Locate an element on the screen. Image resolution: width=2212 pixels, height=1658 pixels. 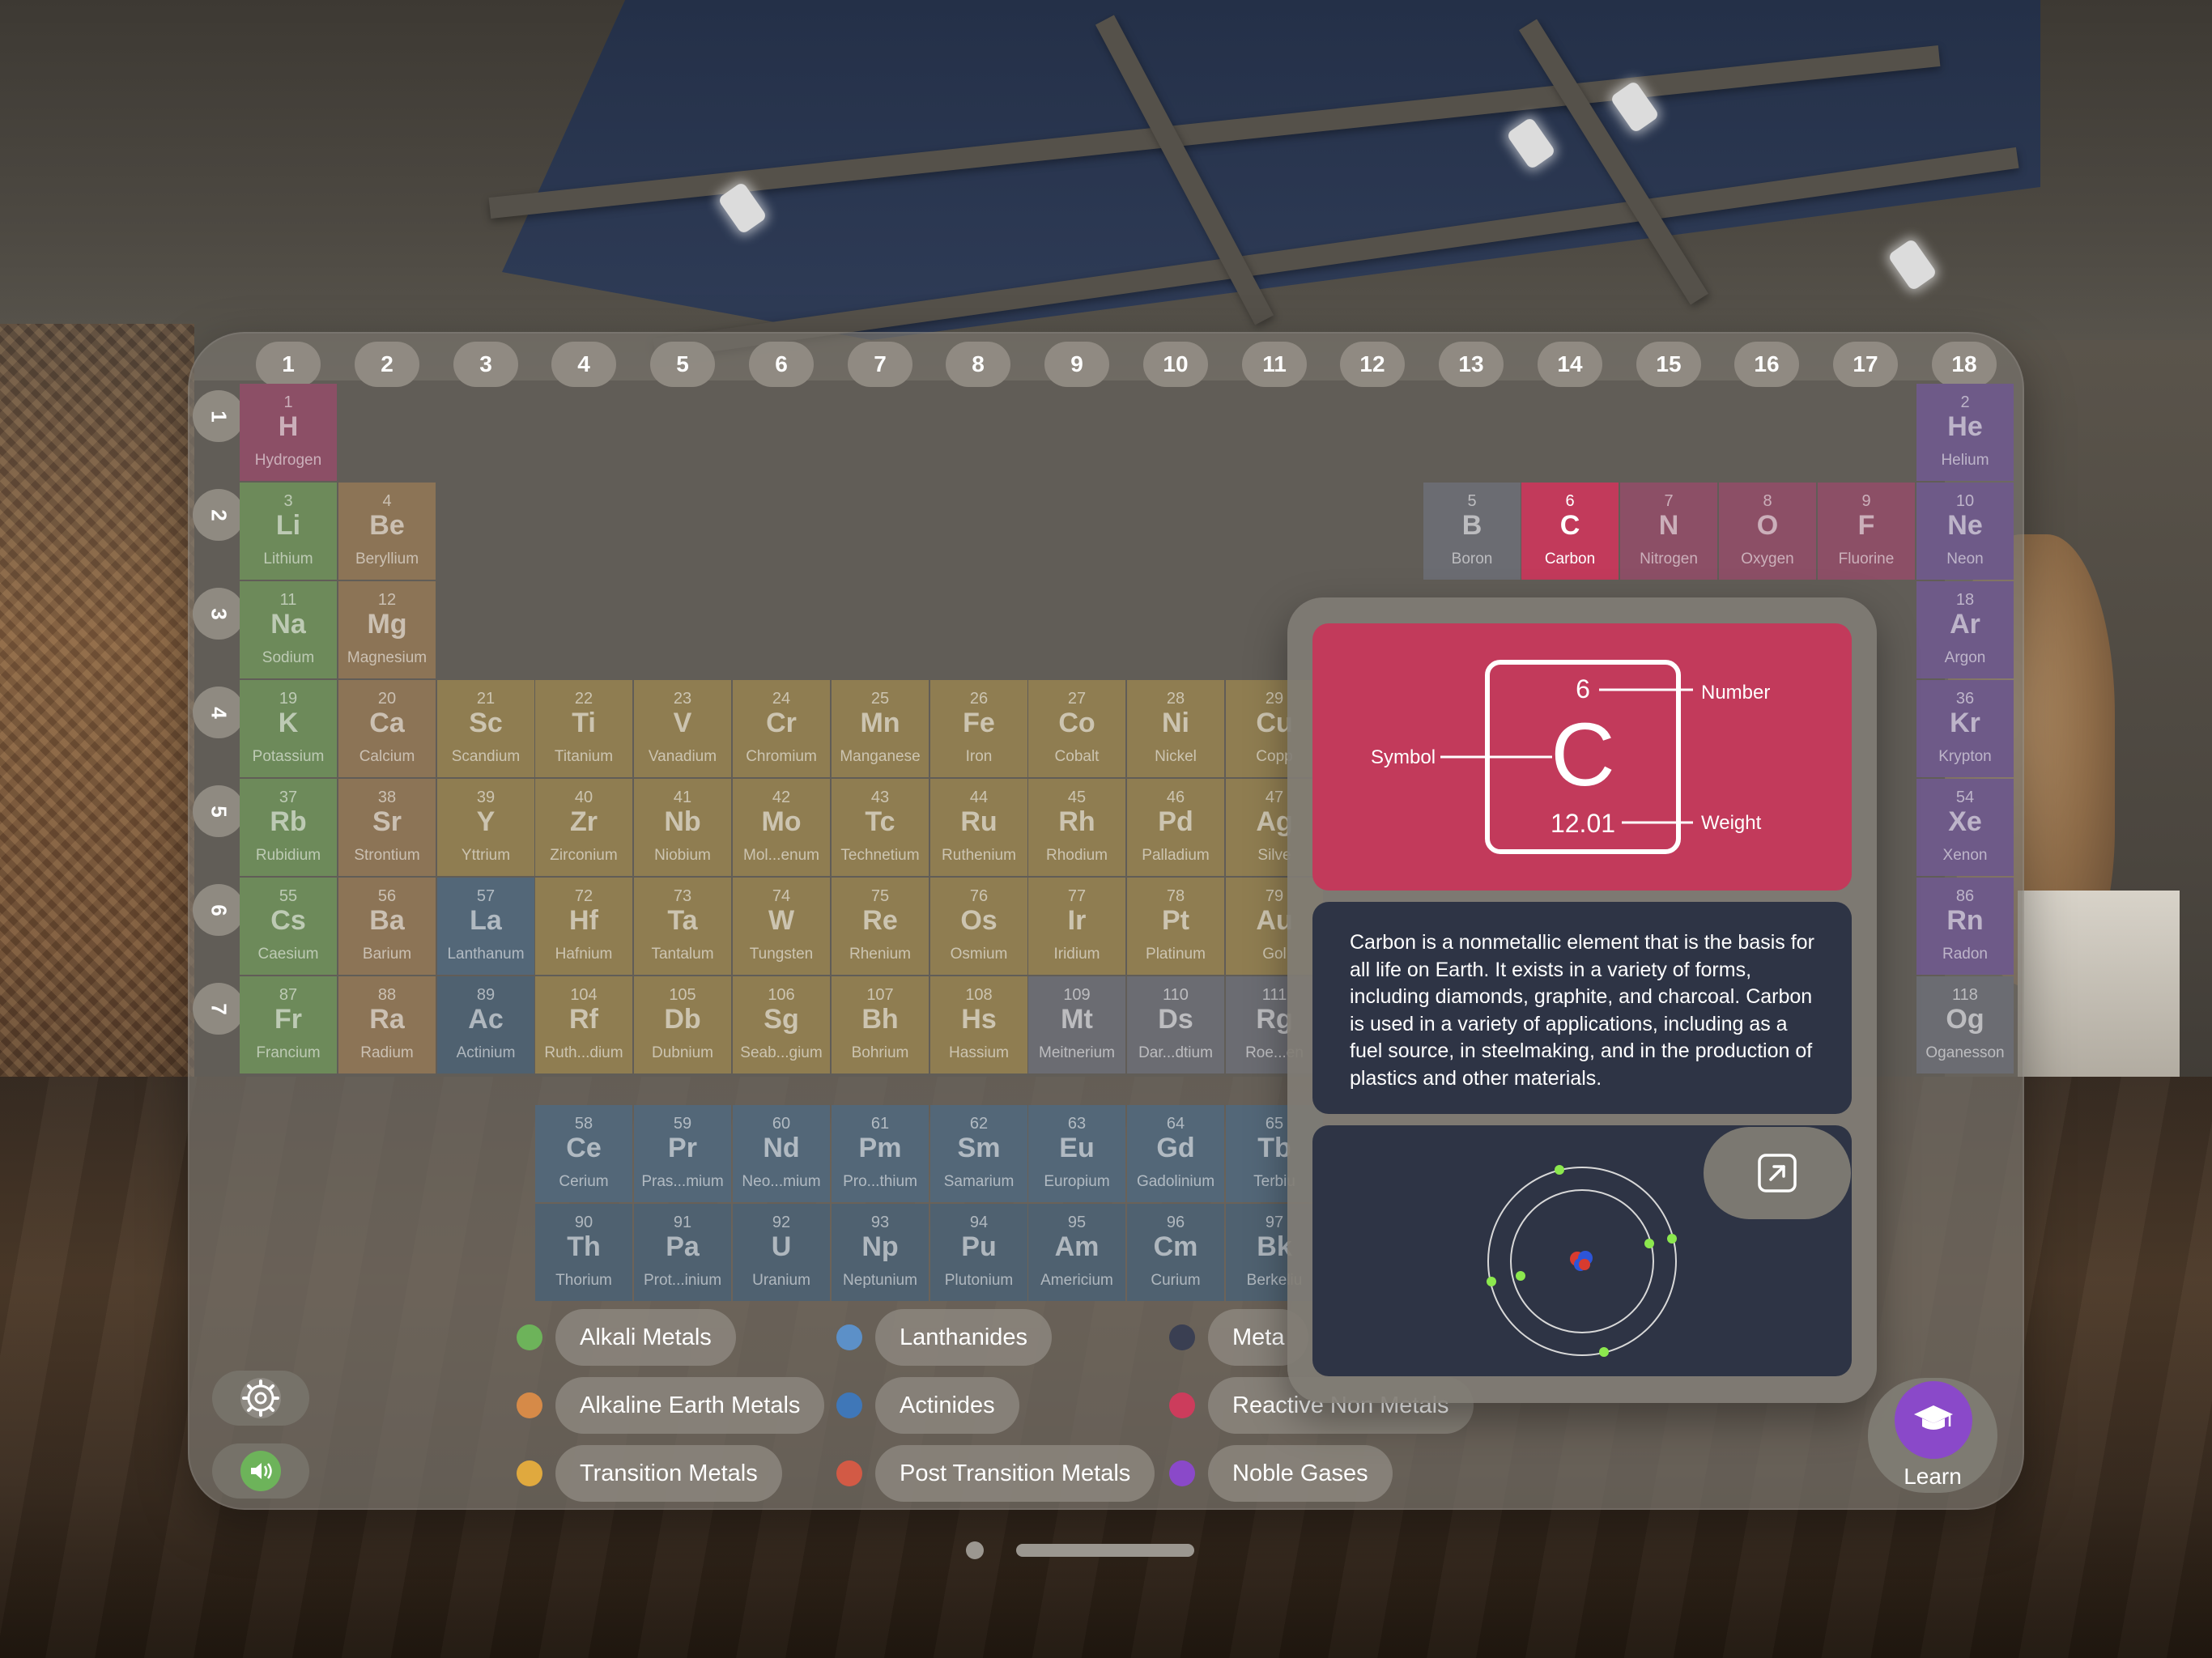
element-cell-xenon: 54 Xe Xenon is located at coordinates (1965, 827).